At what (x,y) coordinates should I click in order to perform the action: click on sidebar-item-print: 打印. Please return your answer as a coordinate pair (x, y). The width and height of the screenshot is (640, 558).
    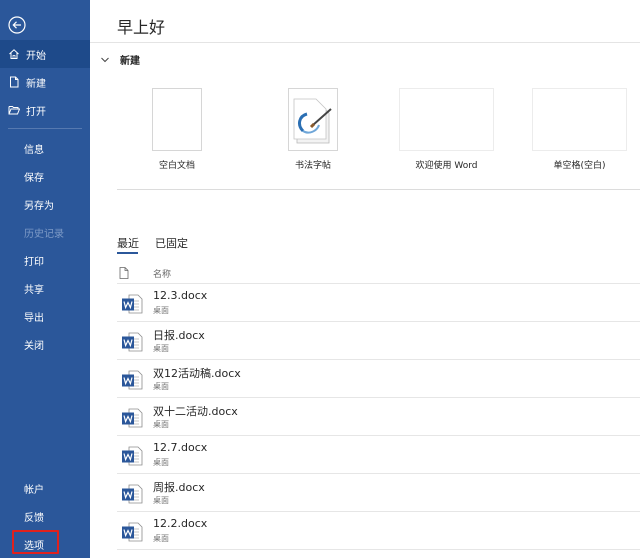
    Looking at the image, I should click on (45, 260).